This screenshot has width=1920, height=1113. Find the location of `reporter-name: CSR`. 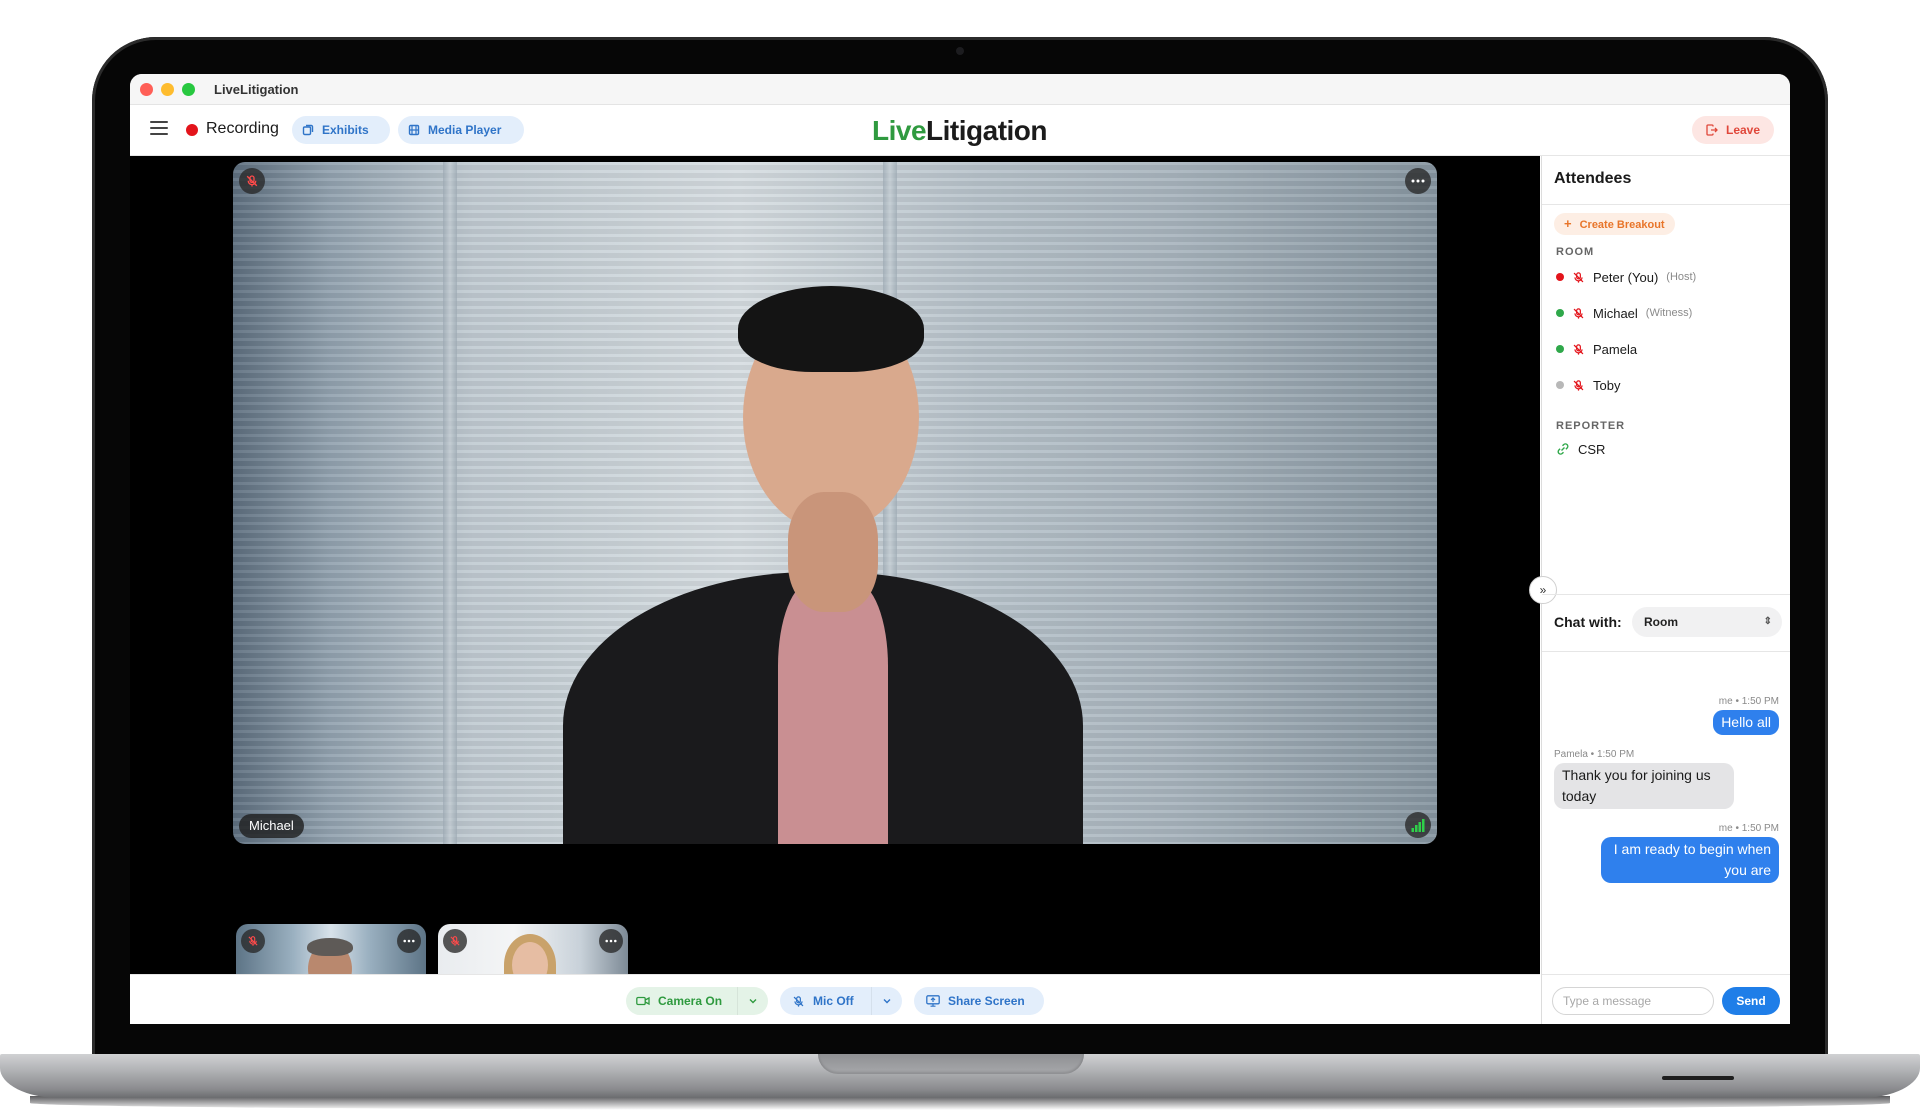

reporter-name: CSR is located at coordinates (1592, 449).